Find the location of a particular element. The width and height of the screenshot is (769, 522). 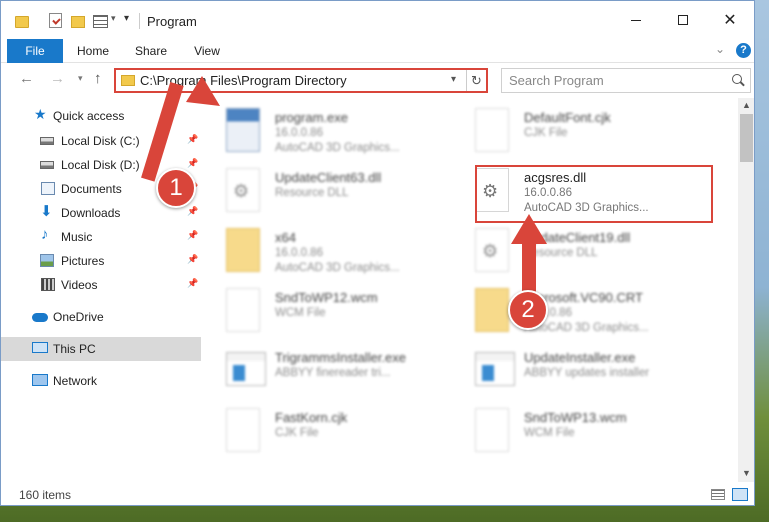

tab-home: Home is located at coordinates (93, 51).